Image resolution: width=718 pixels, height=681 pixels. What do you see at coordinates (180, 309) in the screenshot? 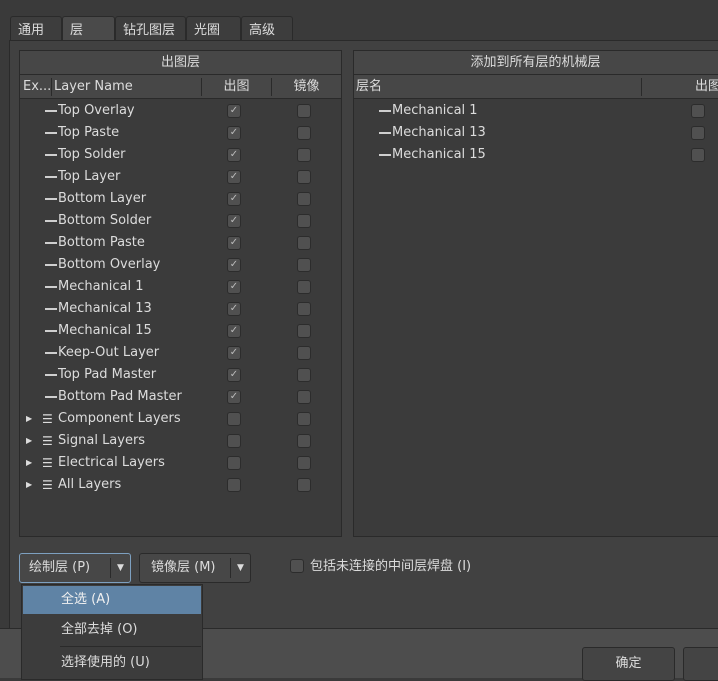
I see `table-row: Mechanical 13 ✓` at bounding box center [180, 309].